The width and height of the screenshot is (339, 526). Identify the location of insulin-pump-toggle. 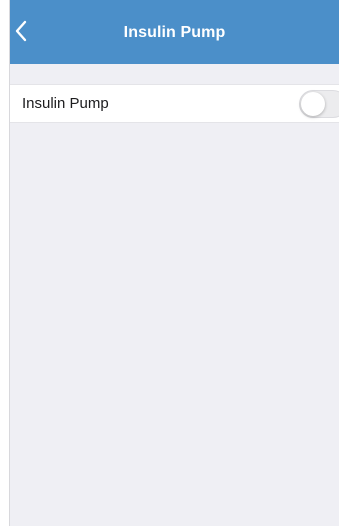
(319, 104).